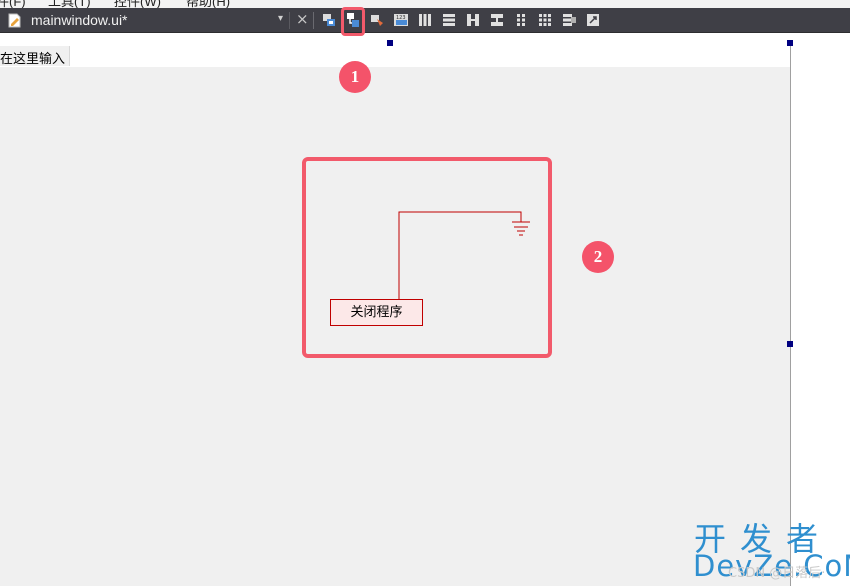 The height and width of the screenshot is (586, 850). I want to click on menu-item-tools: 工具(T), so click(69, 4).